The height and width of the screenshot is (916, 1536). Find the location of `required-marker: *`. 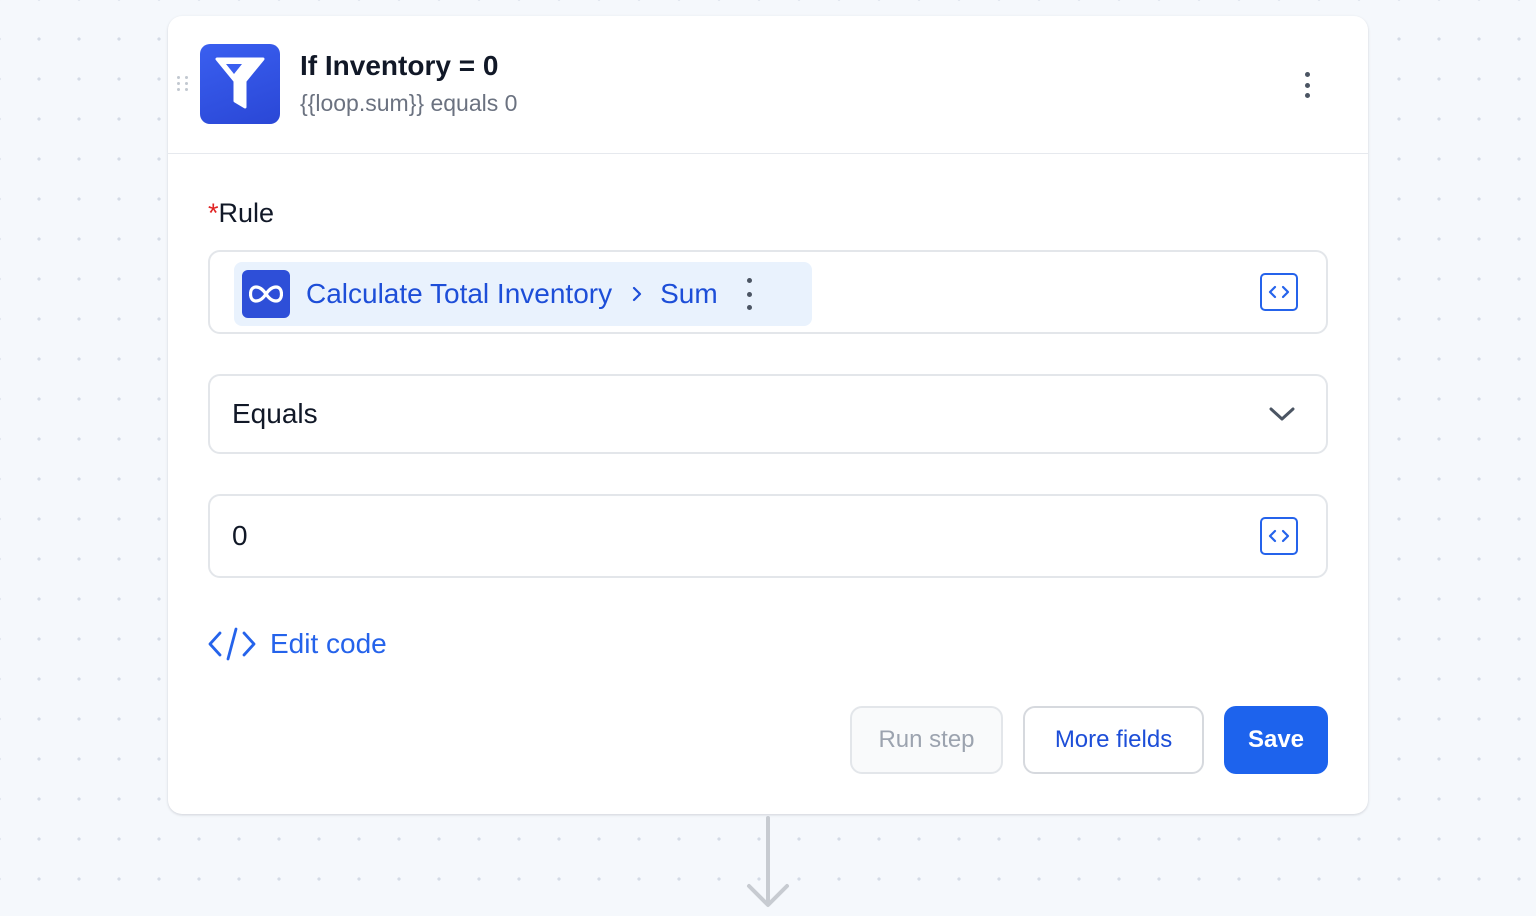

required-marker: * is located at coordinates (213, 213).